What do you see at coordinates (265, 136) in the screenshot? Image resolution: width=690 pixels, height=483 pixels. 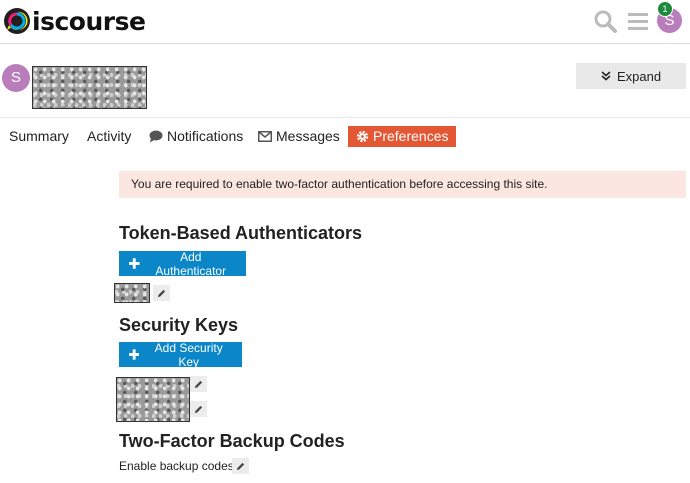 I see `envelope-icon` at bounding box center [265, 136].